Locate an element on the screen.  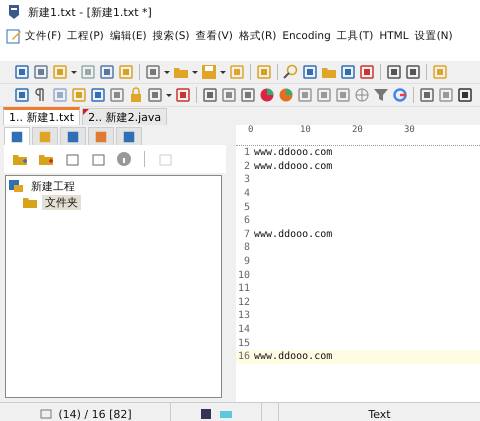
line-number: 4 is located at coordinates (246, 194).